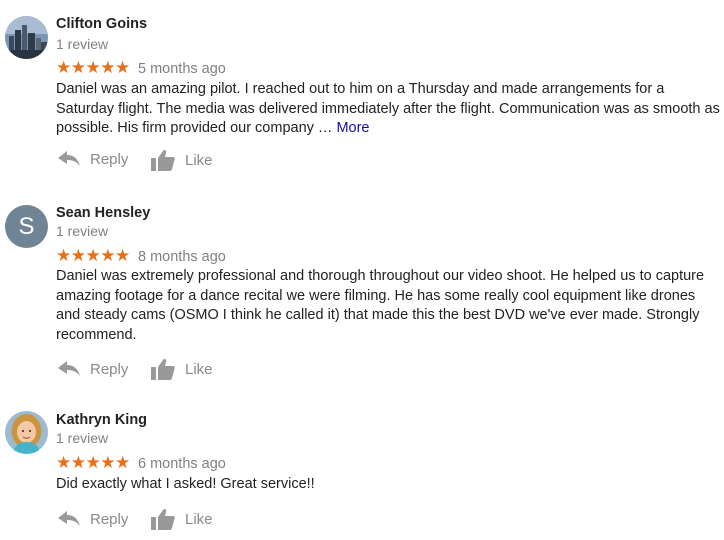  I want to click on avatar: S, so click(26, 226).